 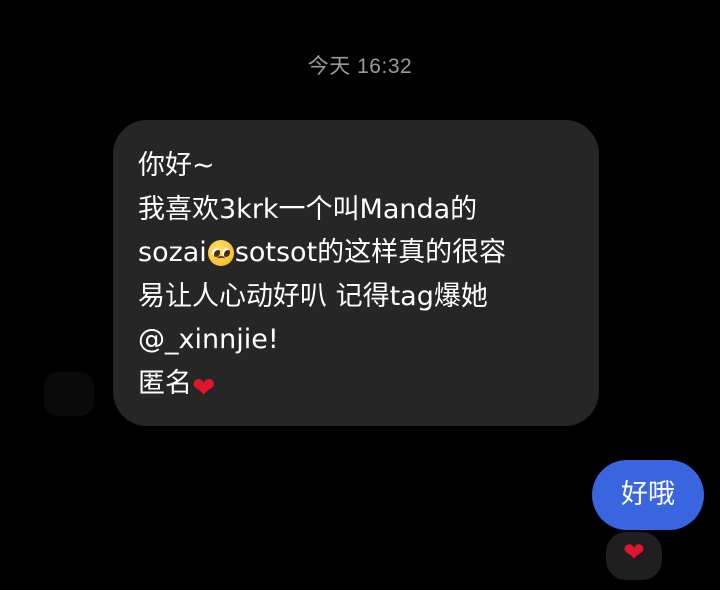 What do you see at coordinates (172, 252) in the screenshot?
I see `message-text: sozai` at bounding box center [172, 252].